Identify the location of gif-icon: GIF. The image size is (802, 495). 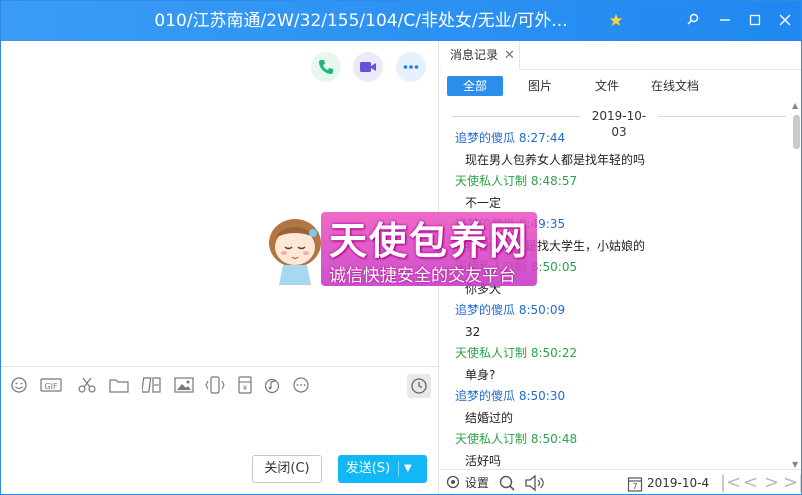
(52, 386).